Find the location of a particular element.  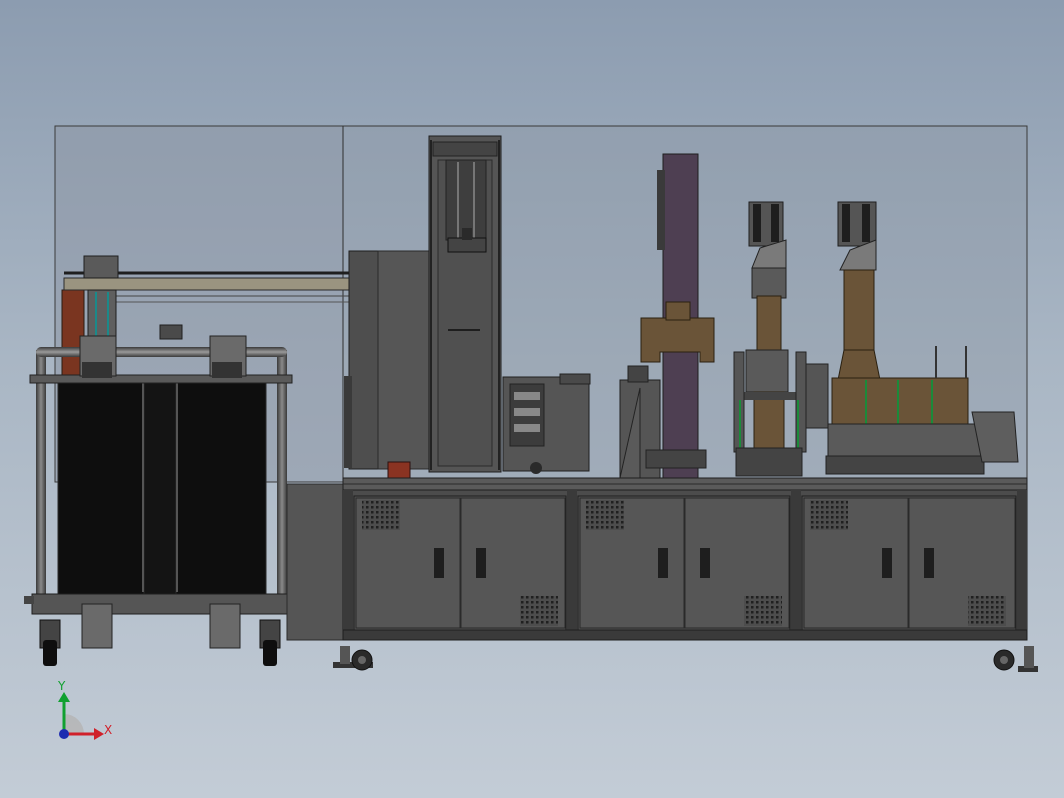

cabinet-base is located at coordinates (685, 565).